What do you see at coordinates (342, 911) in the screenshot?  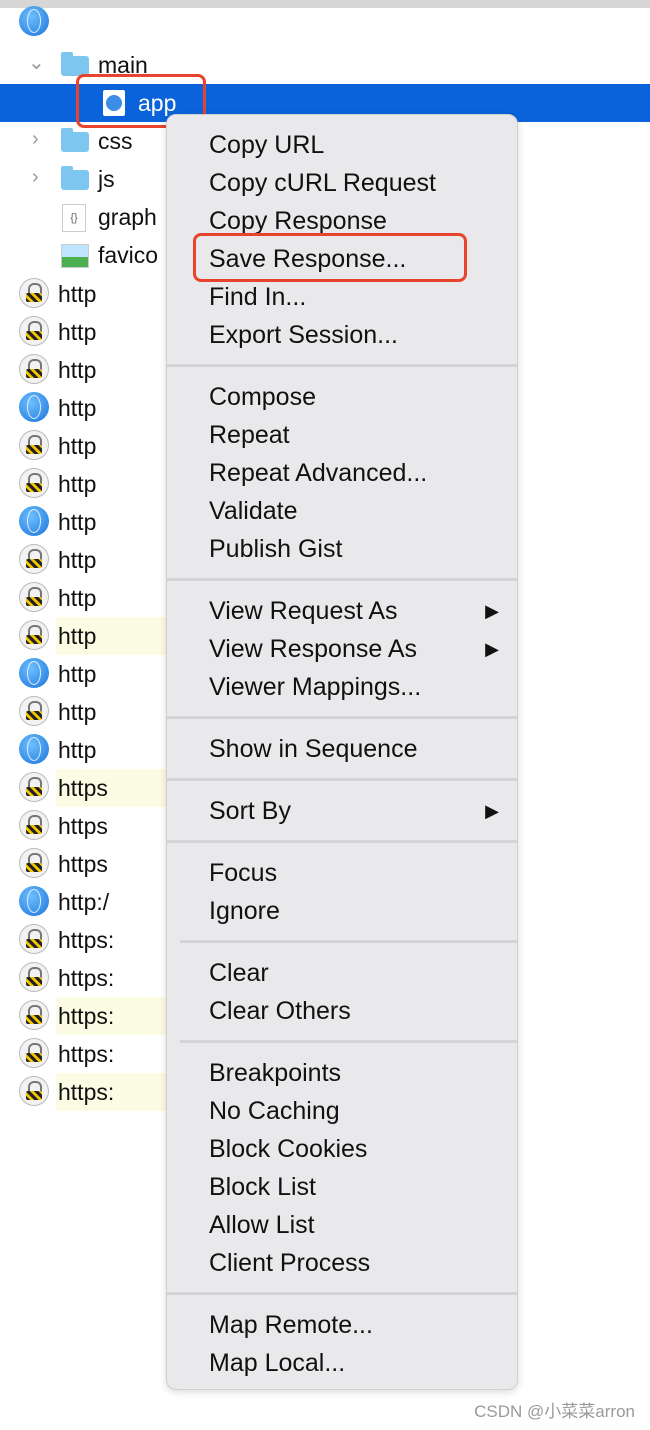 I see `menu-item-ignore: Ignore` at bounding box center [342, 911].